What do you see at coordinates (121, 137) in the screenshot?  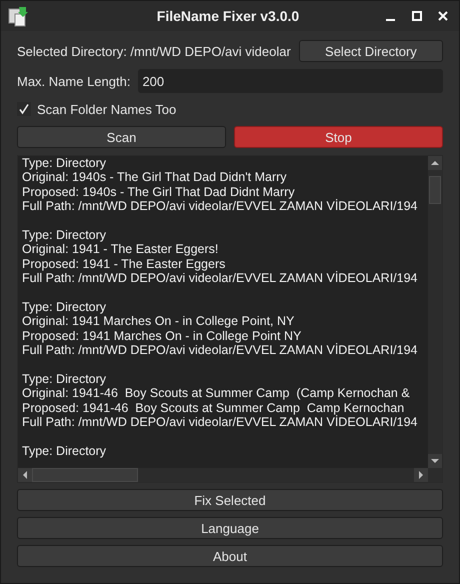 I see `scan-button: Scan` at bounding box center [121, 137].